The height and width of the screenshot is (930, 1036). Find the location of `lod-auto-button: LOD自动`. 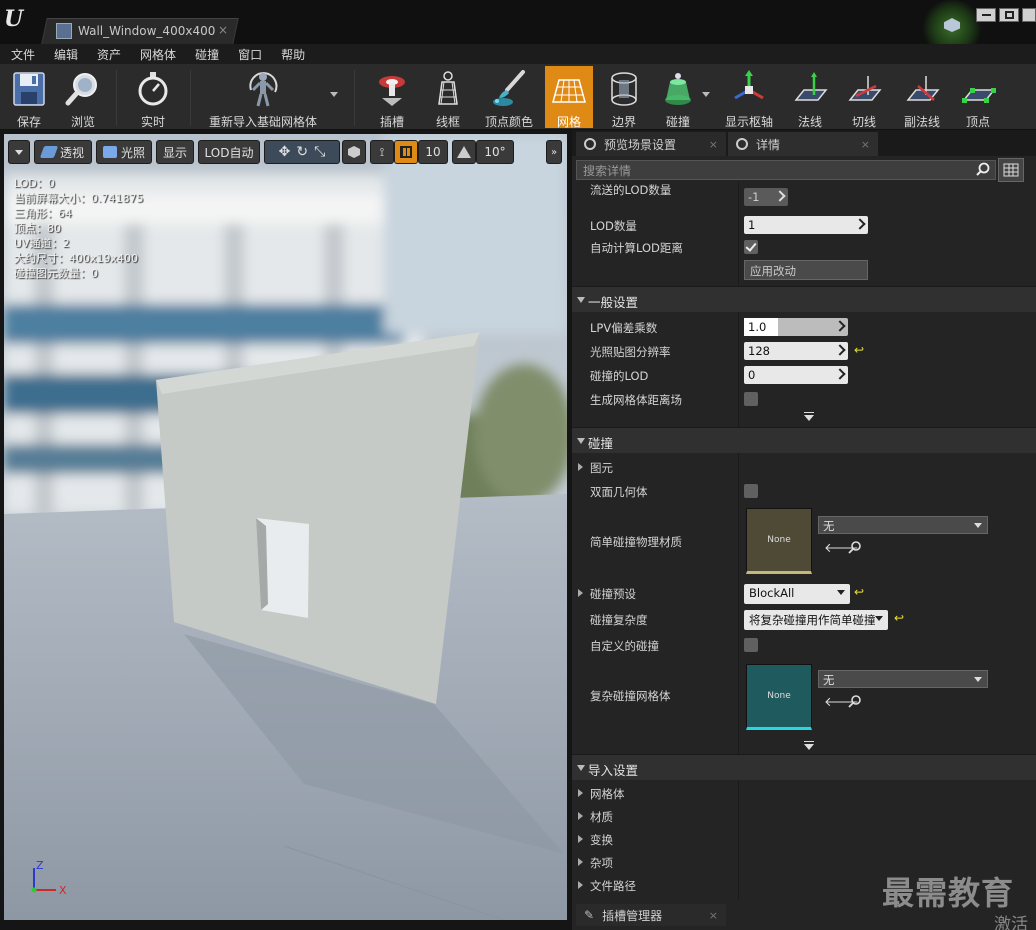

lod-auto-button: LOD自动 is located at coordinates (229, 152).